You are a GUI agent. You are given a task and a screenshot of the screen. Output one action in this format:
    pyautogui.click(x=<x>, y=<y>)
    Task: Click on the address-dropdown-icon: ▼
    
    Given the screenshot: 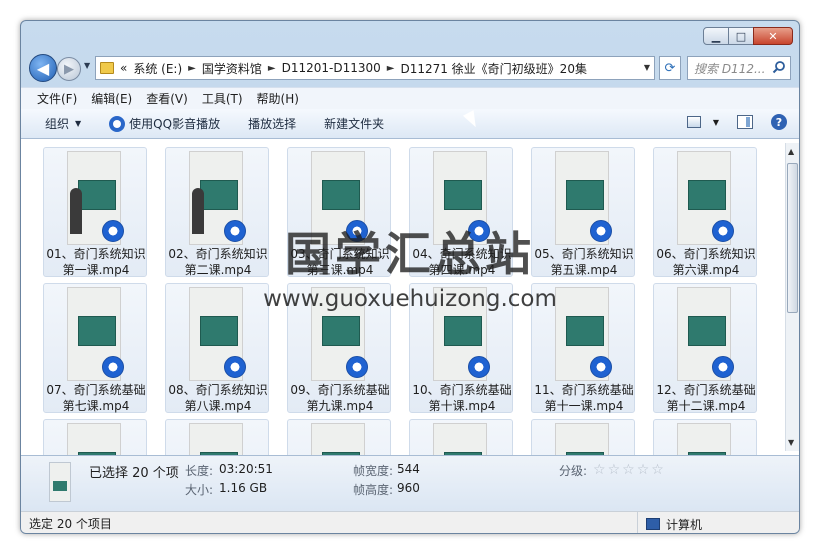 What is the action you would take?
    pyautogui.click(x=647, y=67)
    